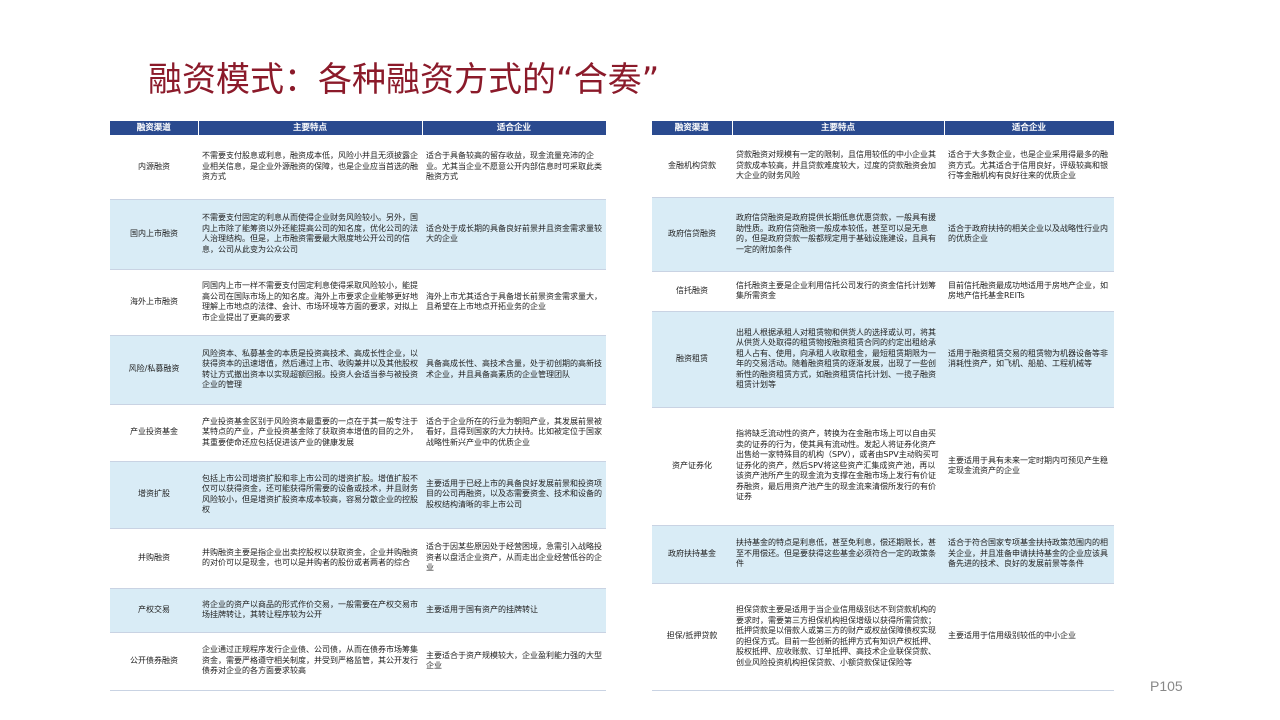 This screenshot has width=1280, height=720. I want to click on suitable-cell: 海外上市尤其适合于具备增长前景资金需求量大，且希望在上市地点开拓业务的企业, so click(514, 302).